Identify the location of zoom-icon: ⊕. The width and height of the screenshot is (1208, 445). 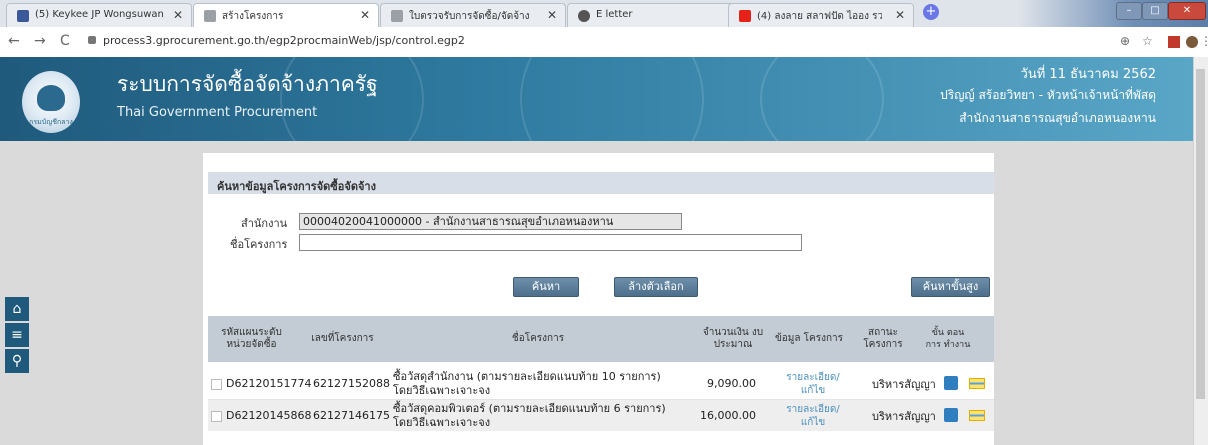
(1125, 41).